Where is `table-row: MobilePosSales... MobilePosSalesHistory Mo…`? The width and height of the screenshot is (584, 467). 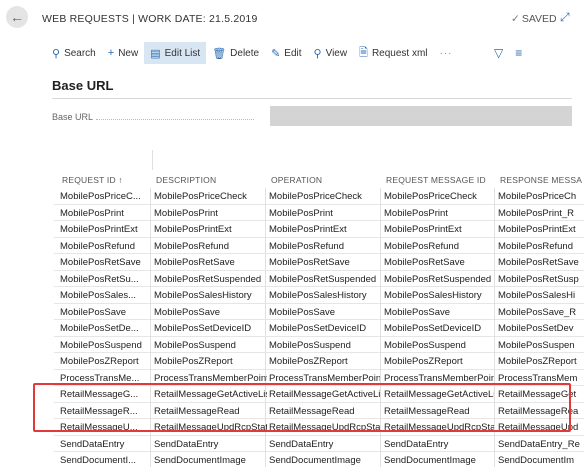
table-row: MobilePosSales... MobilePosSalesHistory Mo… is located at coordinates (319, 295).